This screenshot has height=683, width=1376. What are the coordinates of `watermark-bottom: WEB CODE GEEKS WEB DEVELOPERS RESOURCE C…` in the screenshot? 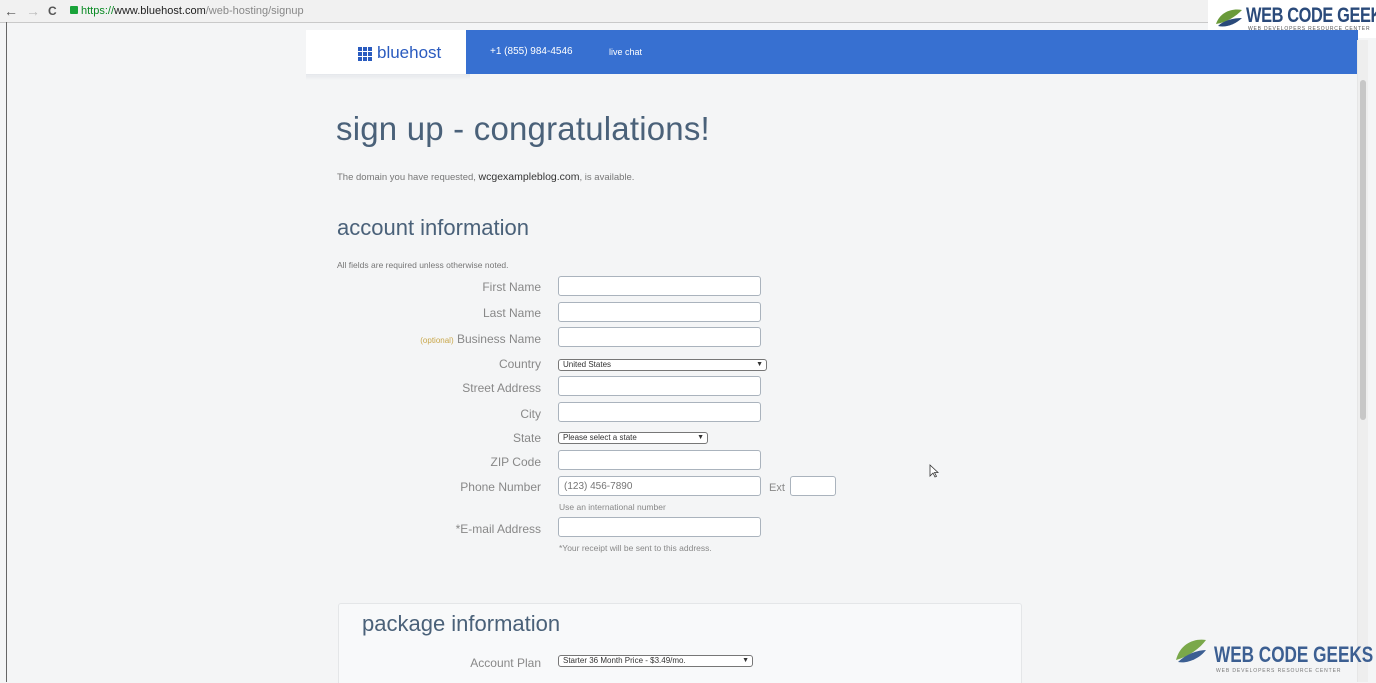 It's located at (1271, 653).